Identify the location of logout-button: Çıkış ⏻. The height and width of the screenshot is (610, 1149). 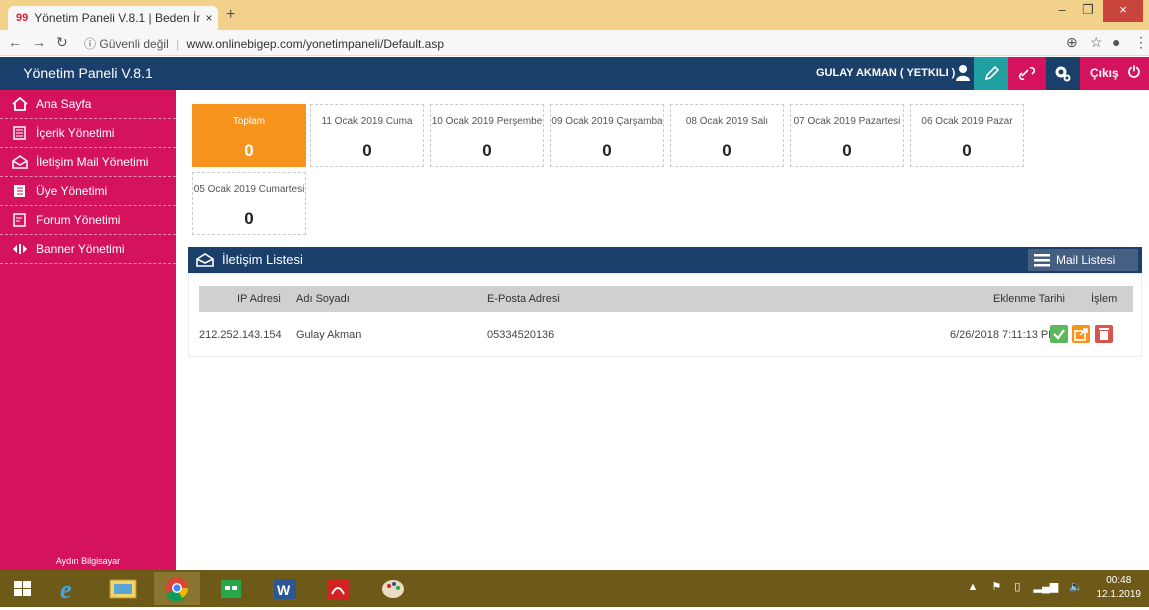
(1114, 73).